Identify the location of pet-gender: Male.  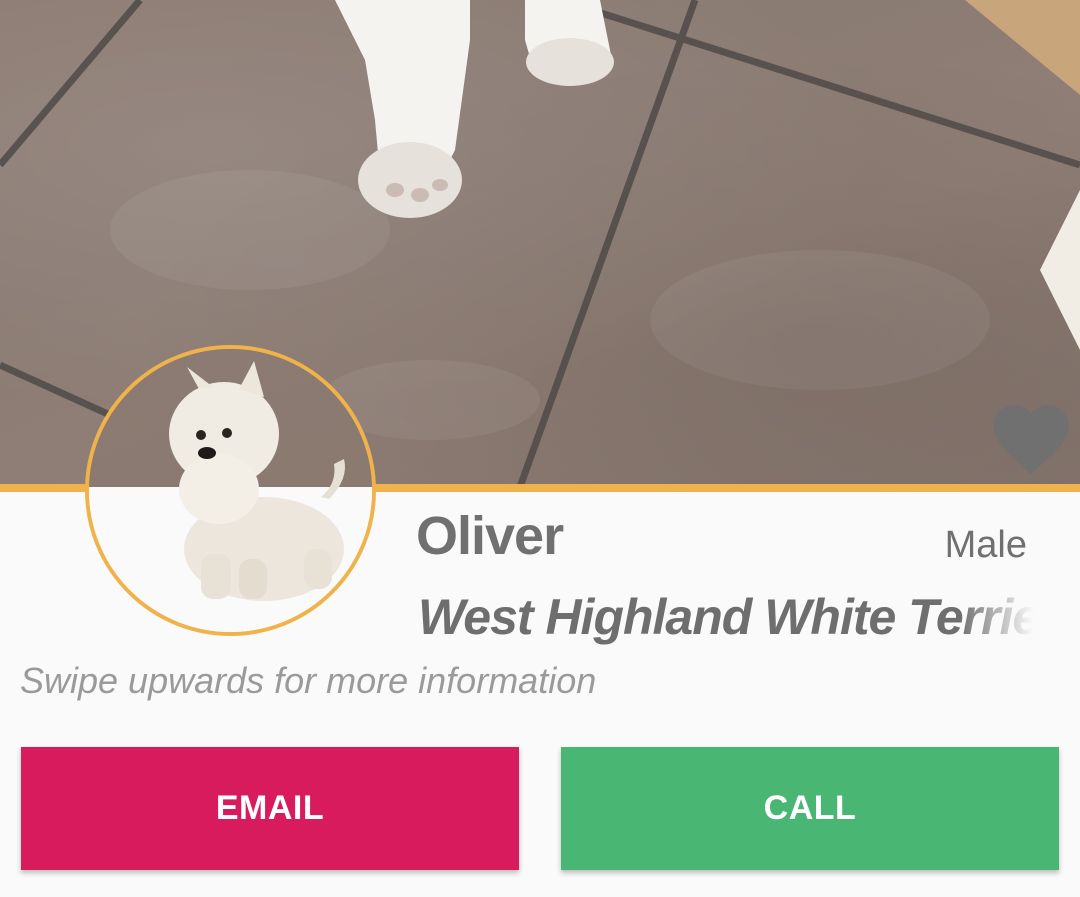
(985, 545).